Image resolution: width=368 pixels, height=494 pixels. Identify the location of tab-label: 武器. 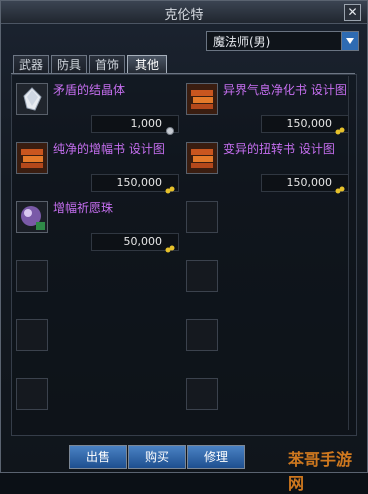
(30, 65).